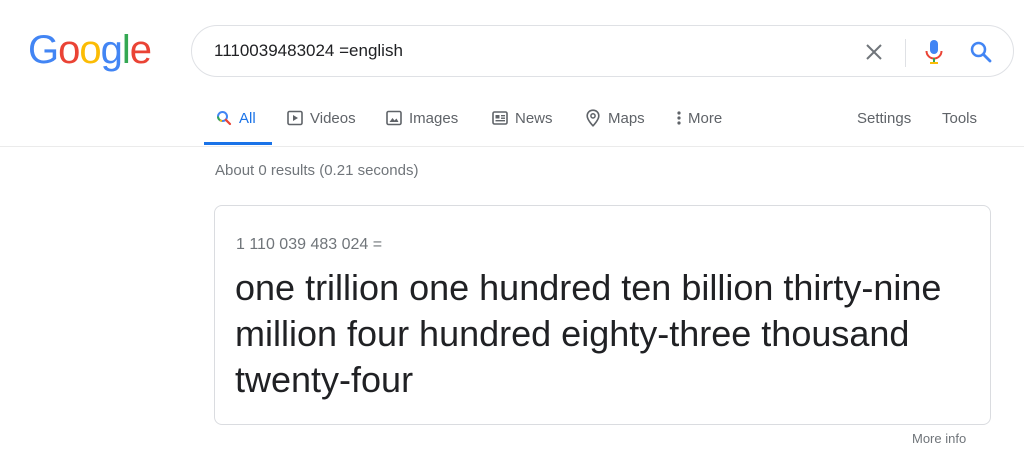 The image size is (1024, 459). I want to click on news-icon, so click(500, 118).